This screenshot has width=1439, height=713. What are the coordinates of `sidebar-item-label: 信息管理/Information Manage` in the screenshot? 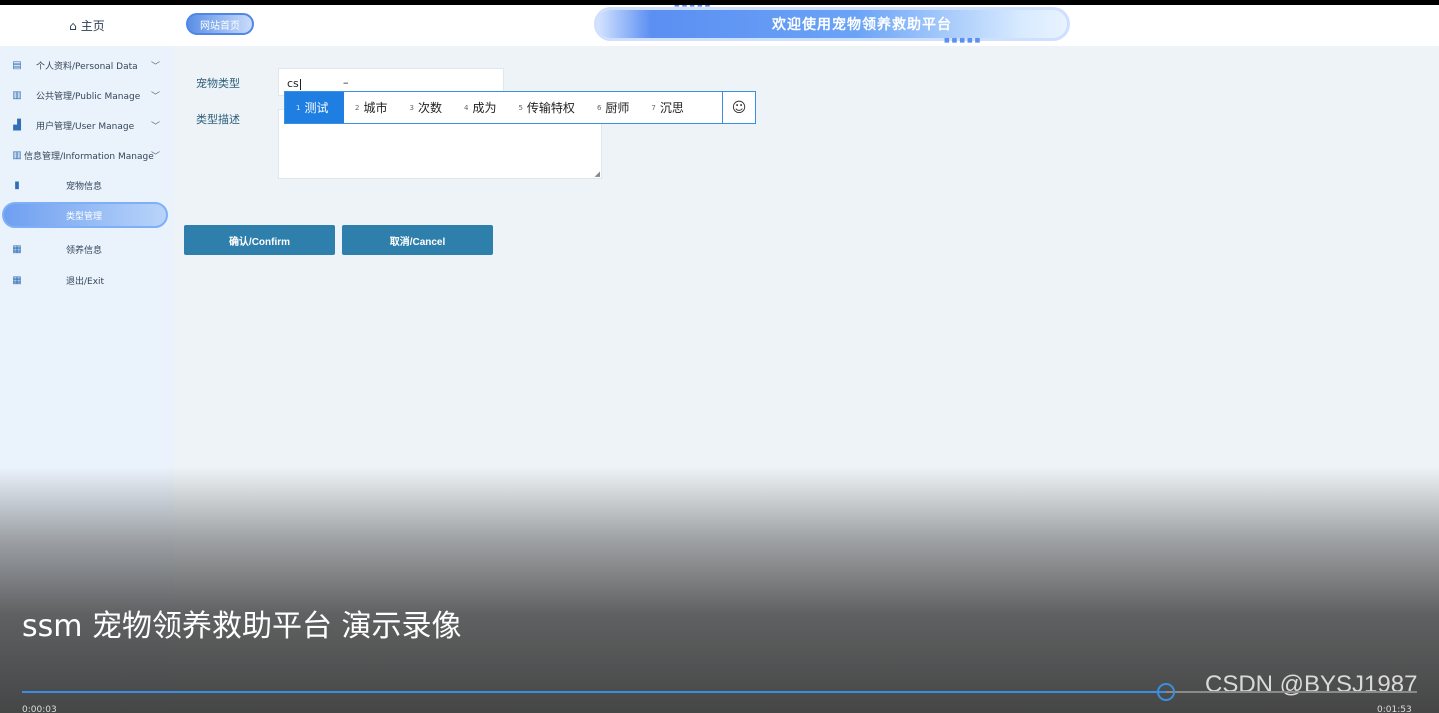 It's located at (89, 156).